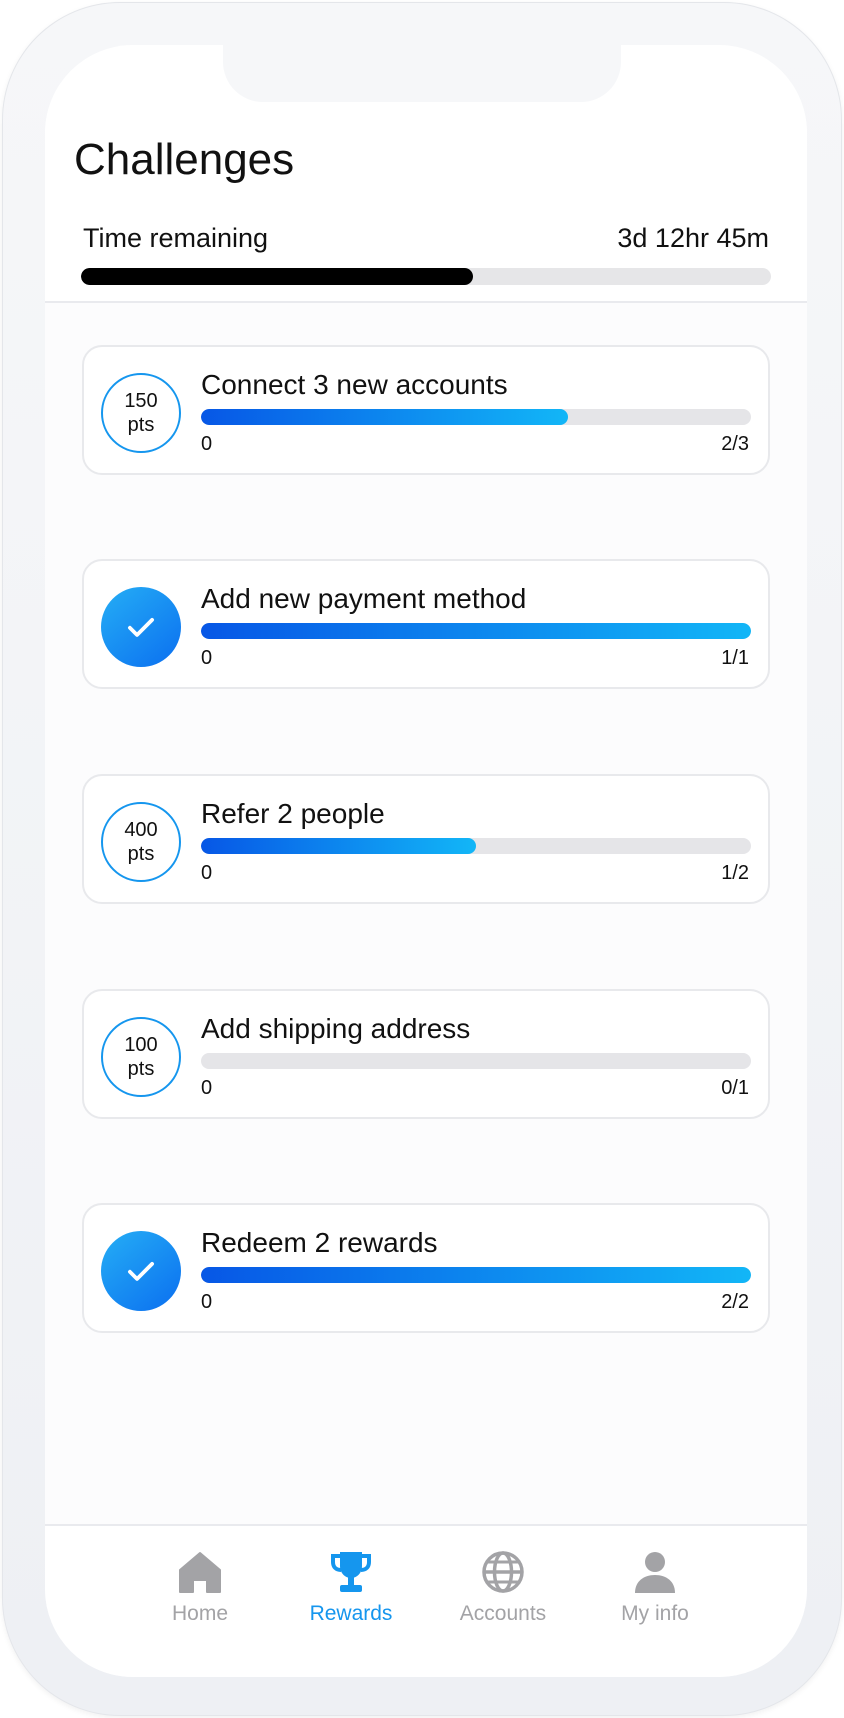  I want to click on progress-count-label: 1/2, so click(735, 873).